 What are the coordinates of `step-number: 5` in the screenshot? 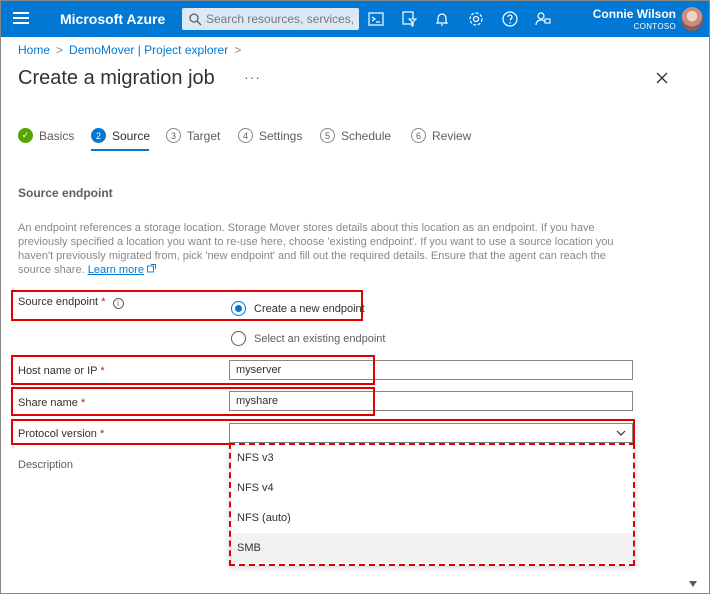 It's located at (327, 135).